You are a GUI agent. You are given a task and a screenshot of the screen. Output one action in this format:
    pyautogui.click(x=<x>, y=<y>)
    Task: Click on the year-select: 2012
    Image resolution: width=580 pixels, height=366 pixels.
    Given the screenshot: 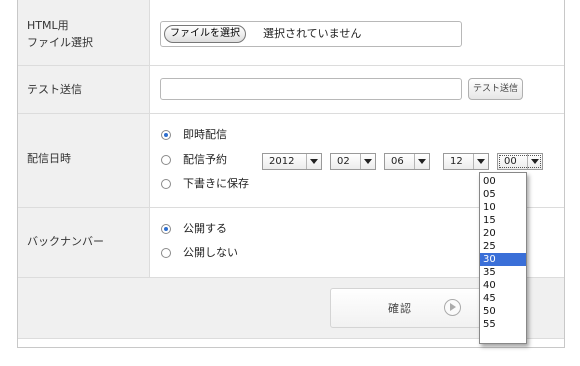 What is the action you would take?
    pyautogui.click(x=292, y=161)
    